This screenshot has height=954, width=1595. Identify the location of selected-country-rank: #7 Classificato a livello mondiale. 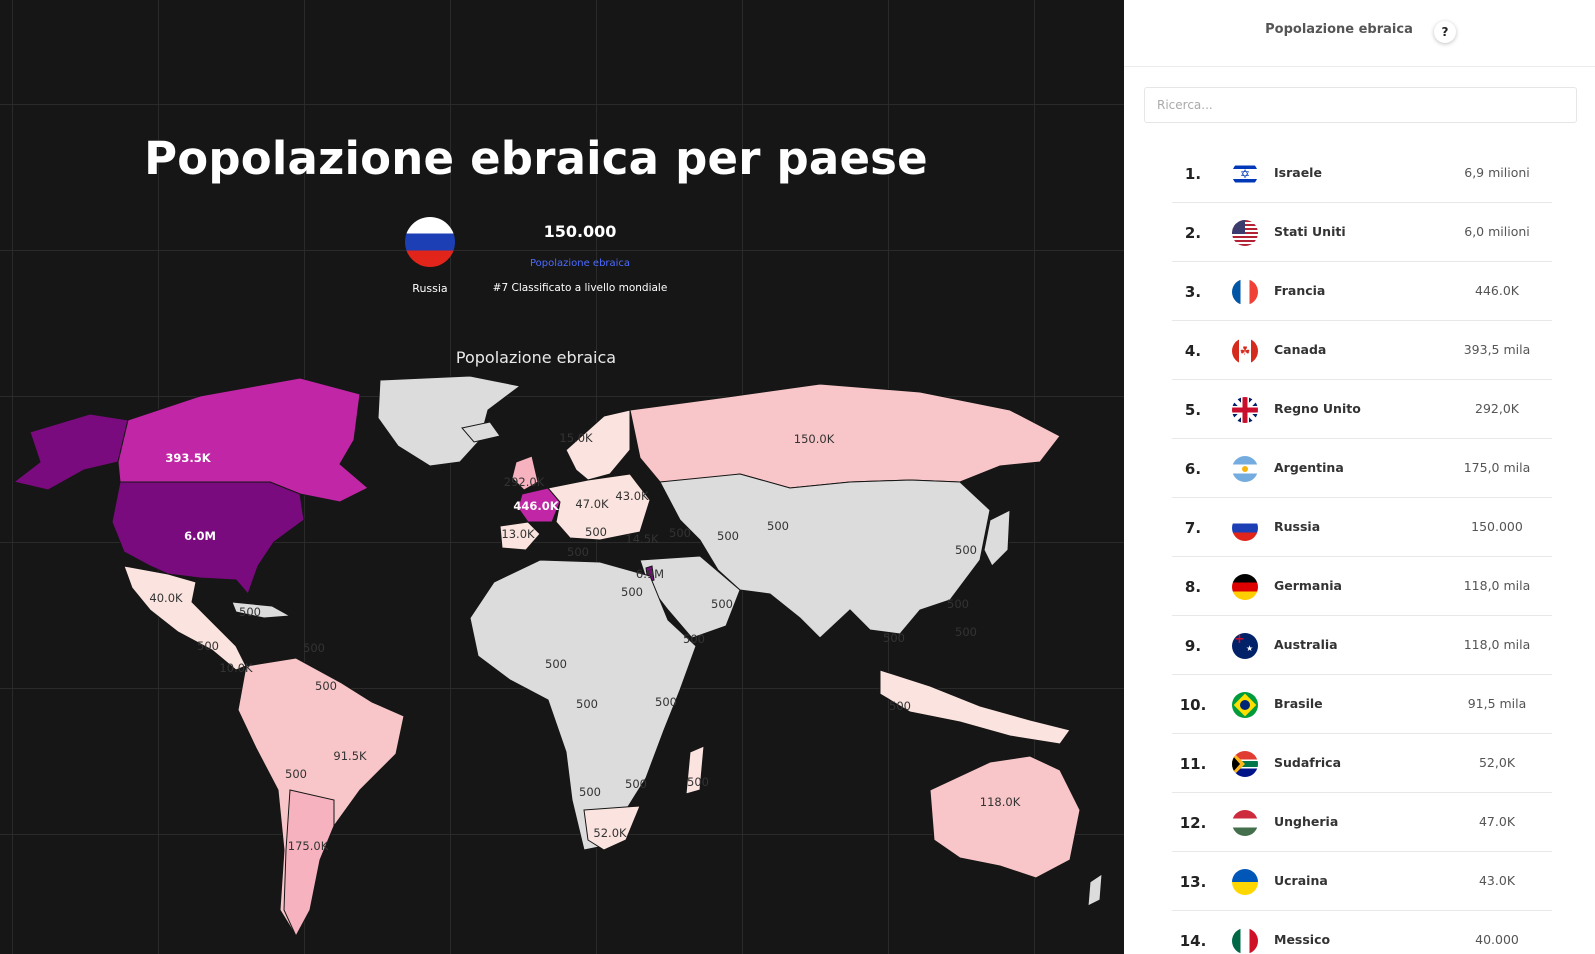
(580, 288).